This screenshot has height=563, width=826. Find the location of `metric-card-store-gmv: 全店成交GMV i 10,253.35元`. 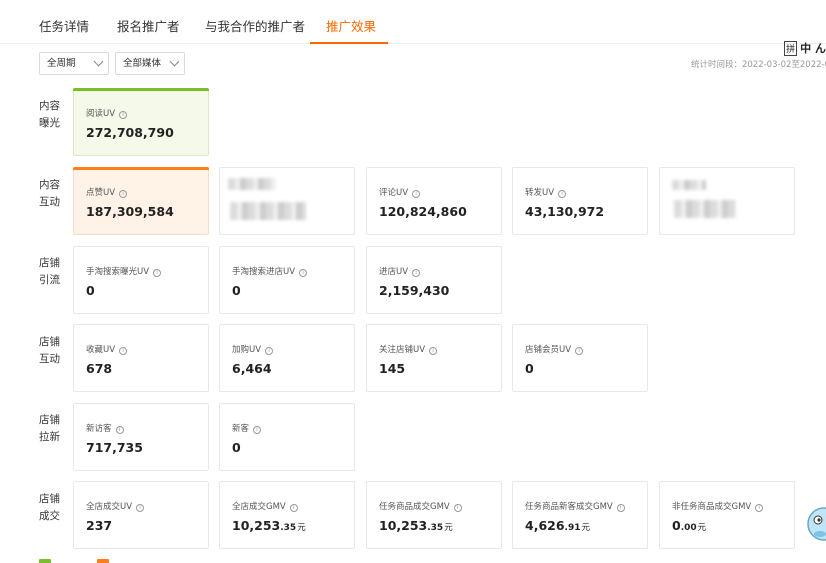

metric-card-store-gmv: 全店成交GMV i 10,253.35元 is located at coordinates (287, 515).